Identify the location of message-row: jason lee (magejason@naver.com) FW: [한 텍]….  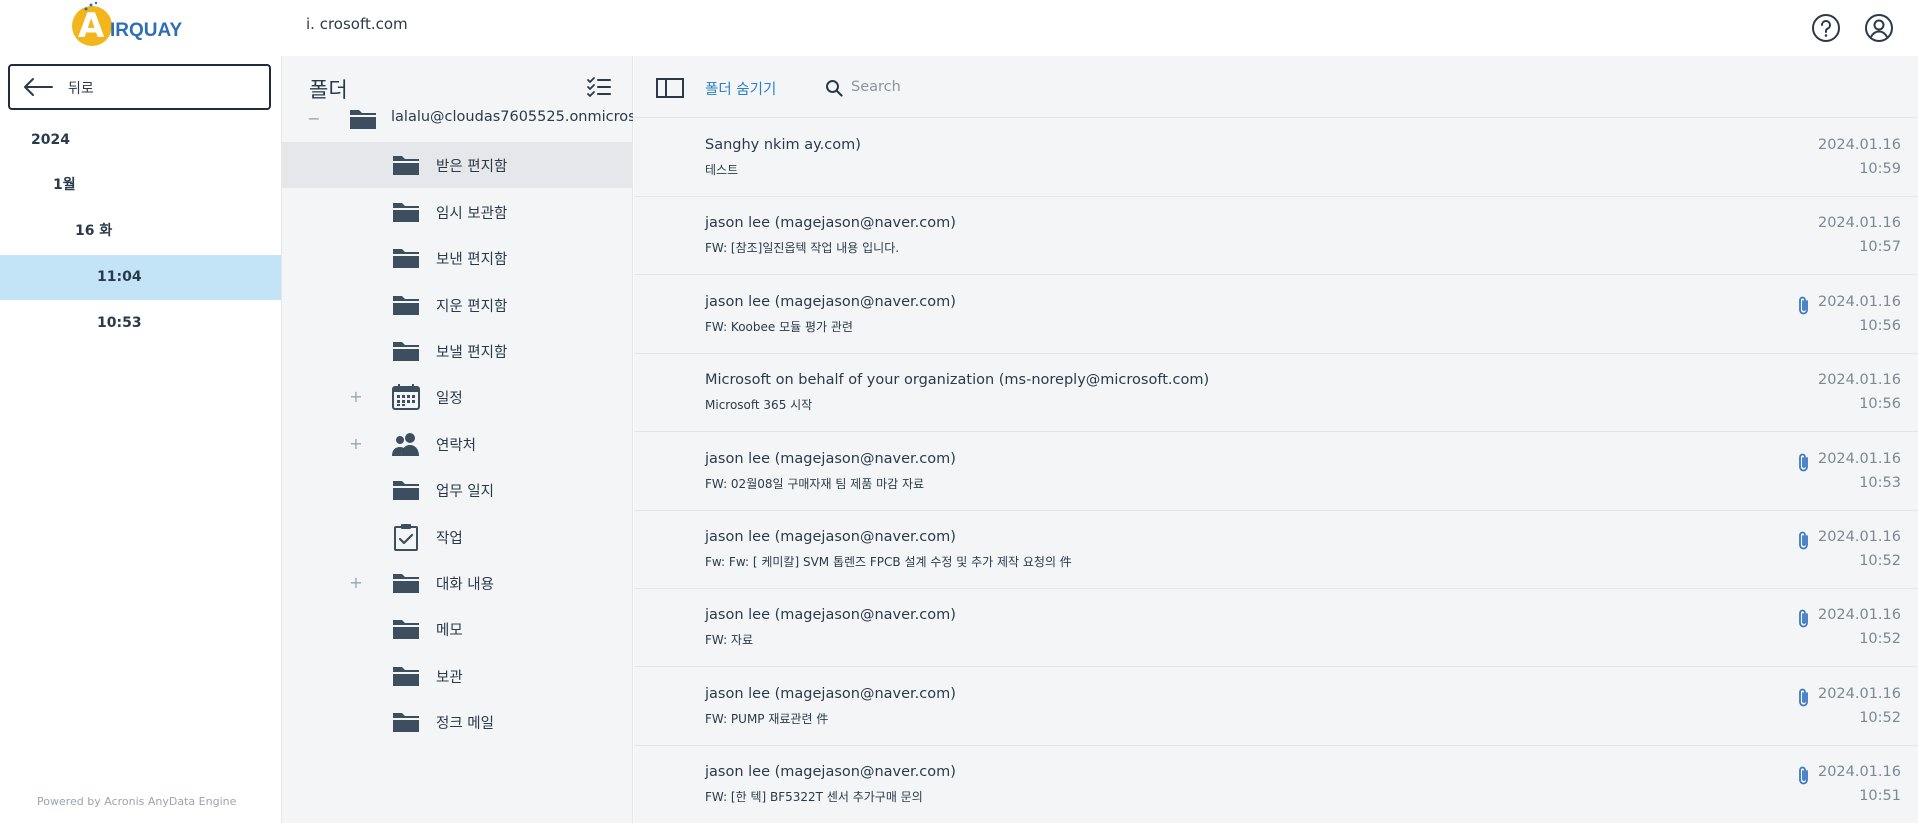
(1276, 784).